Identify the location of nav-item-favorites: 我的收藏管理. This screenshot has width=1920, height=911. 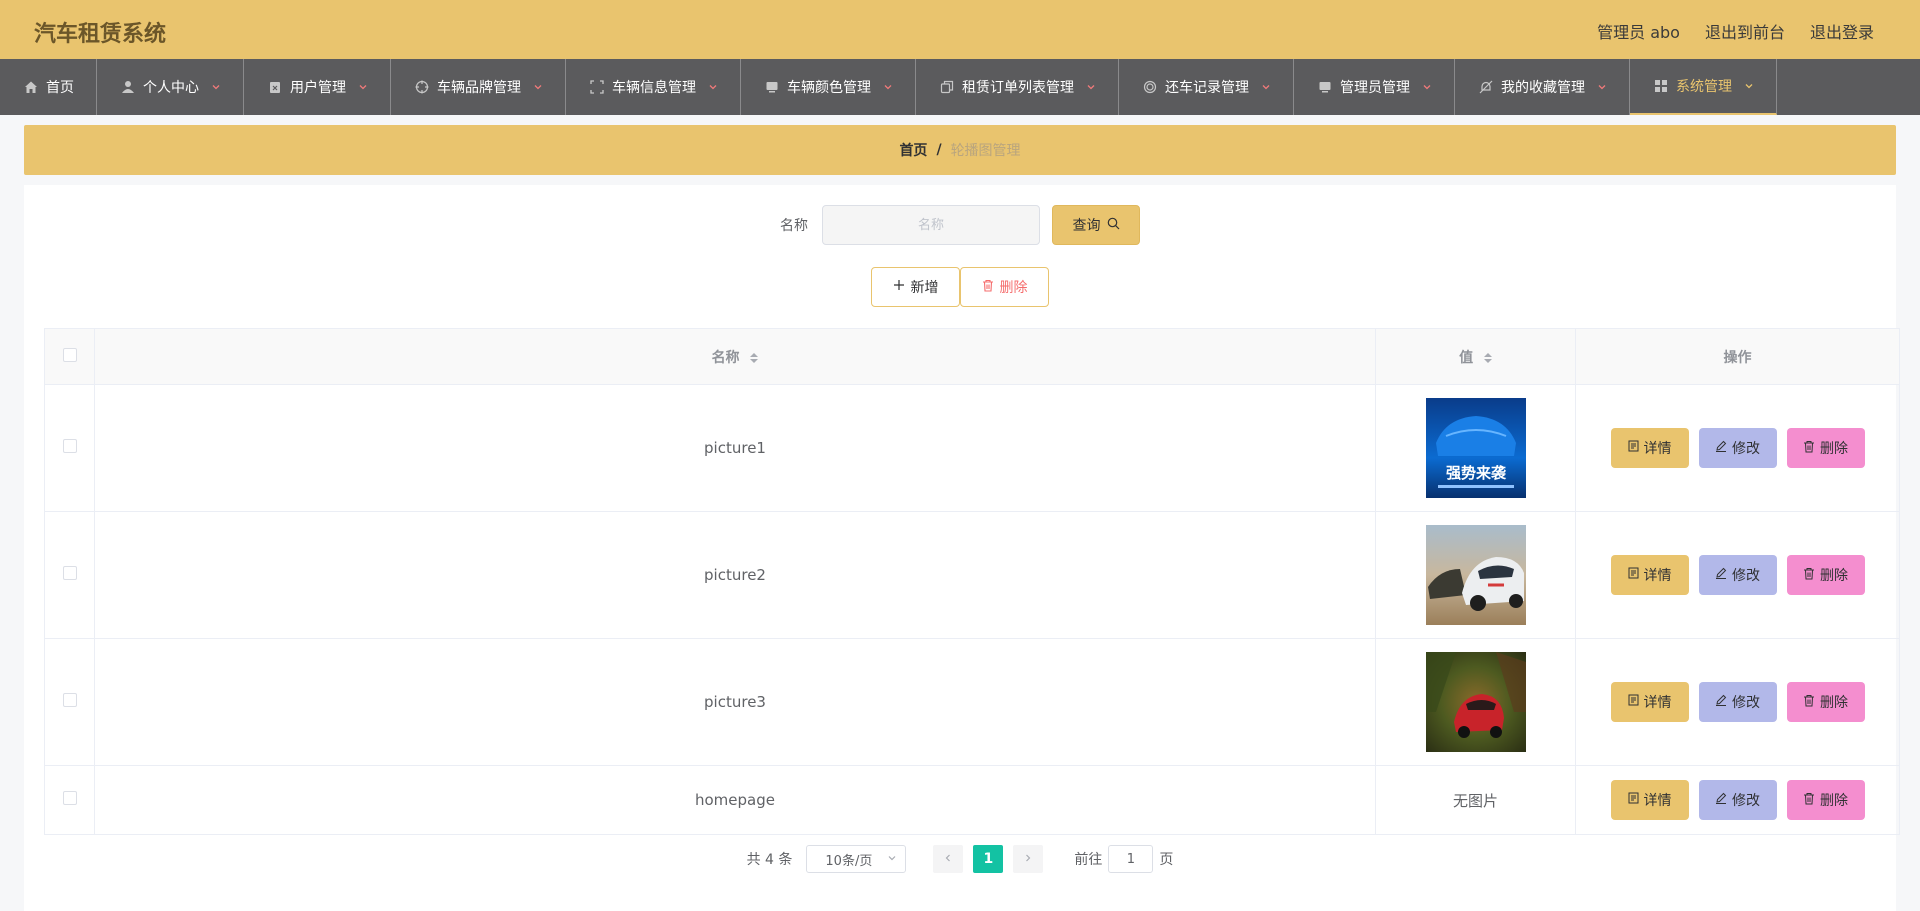
(1542, 87).